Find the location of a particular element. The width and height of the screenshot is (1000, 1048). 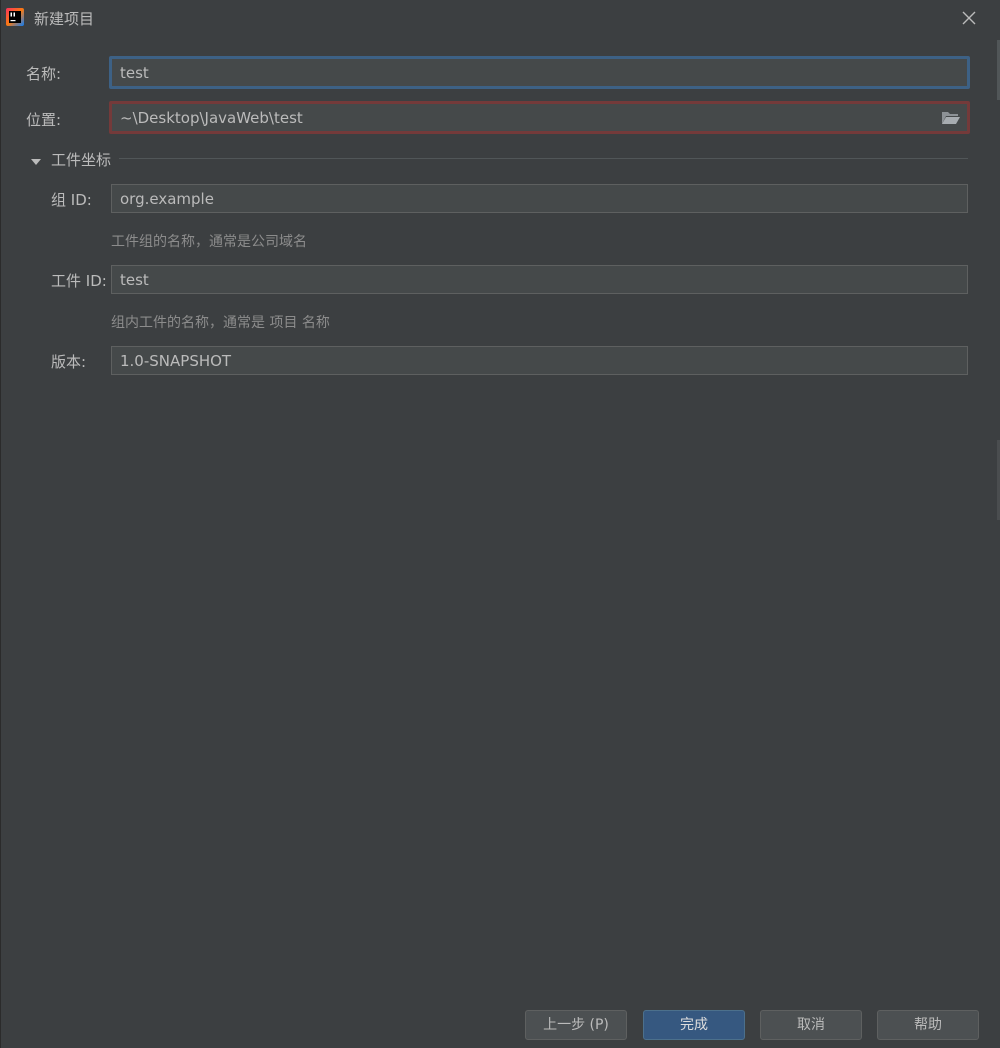

artifact-id-label: 工件 ID: is located at coordinates (79, 281).